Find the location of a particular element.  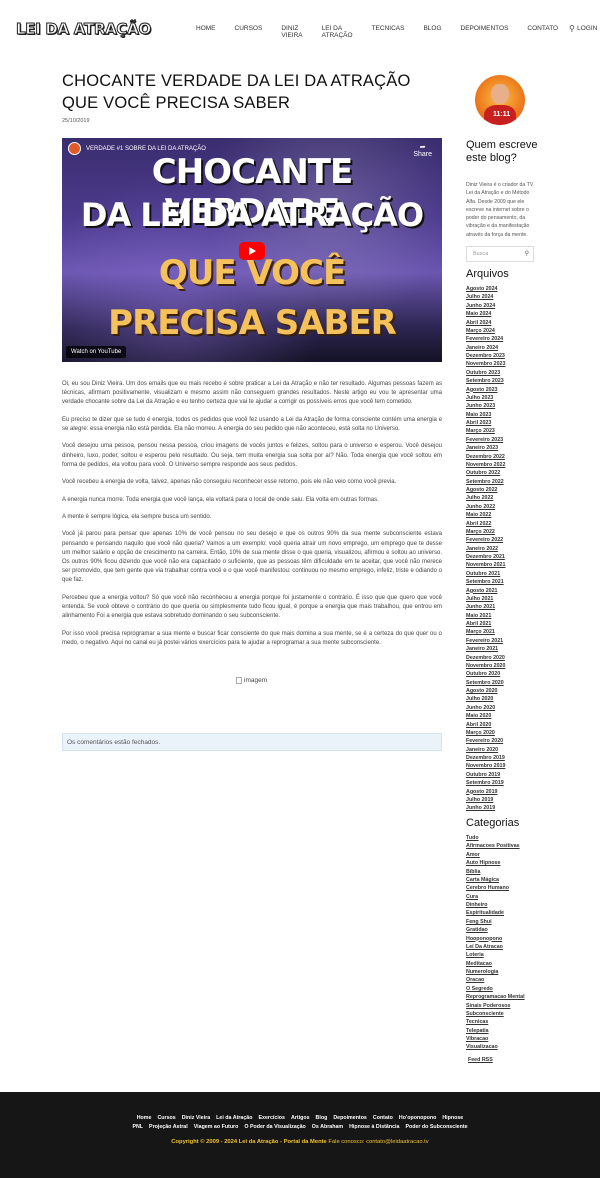

play-button-icon is located at coordinates (252, 251).